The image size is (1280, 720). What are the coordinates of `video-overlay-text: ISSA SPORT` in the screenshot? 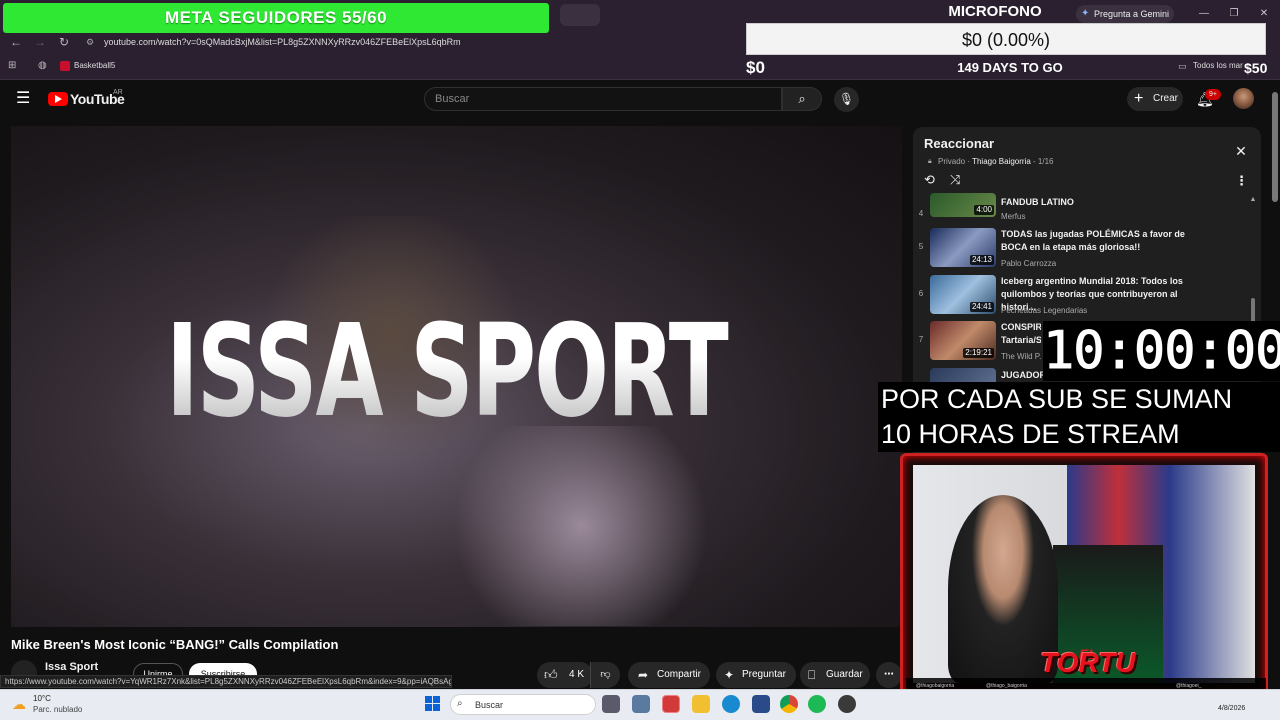 It's located at (466, 371).